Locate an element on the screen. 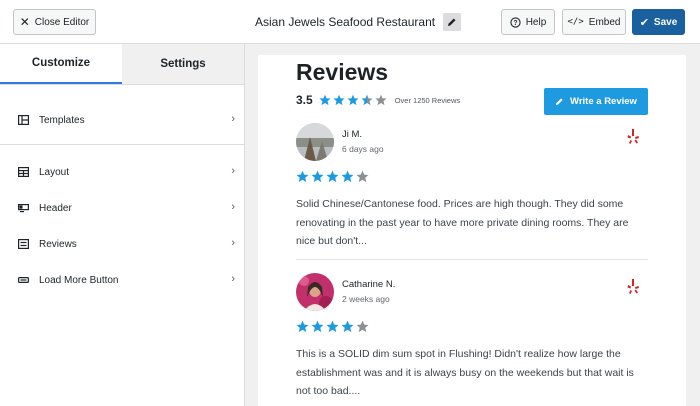  tab-customize-label: Customize is located at coordinates (61, 63).